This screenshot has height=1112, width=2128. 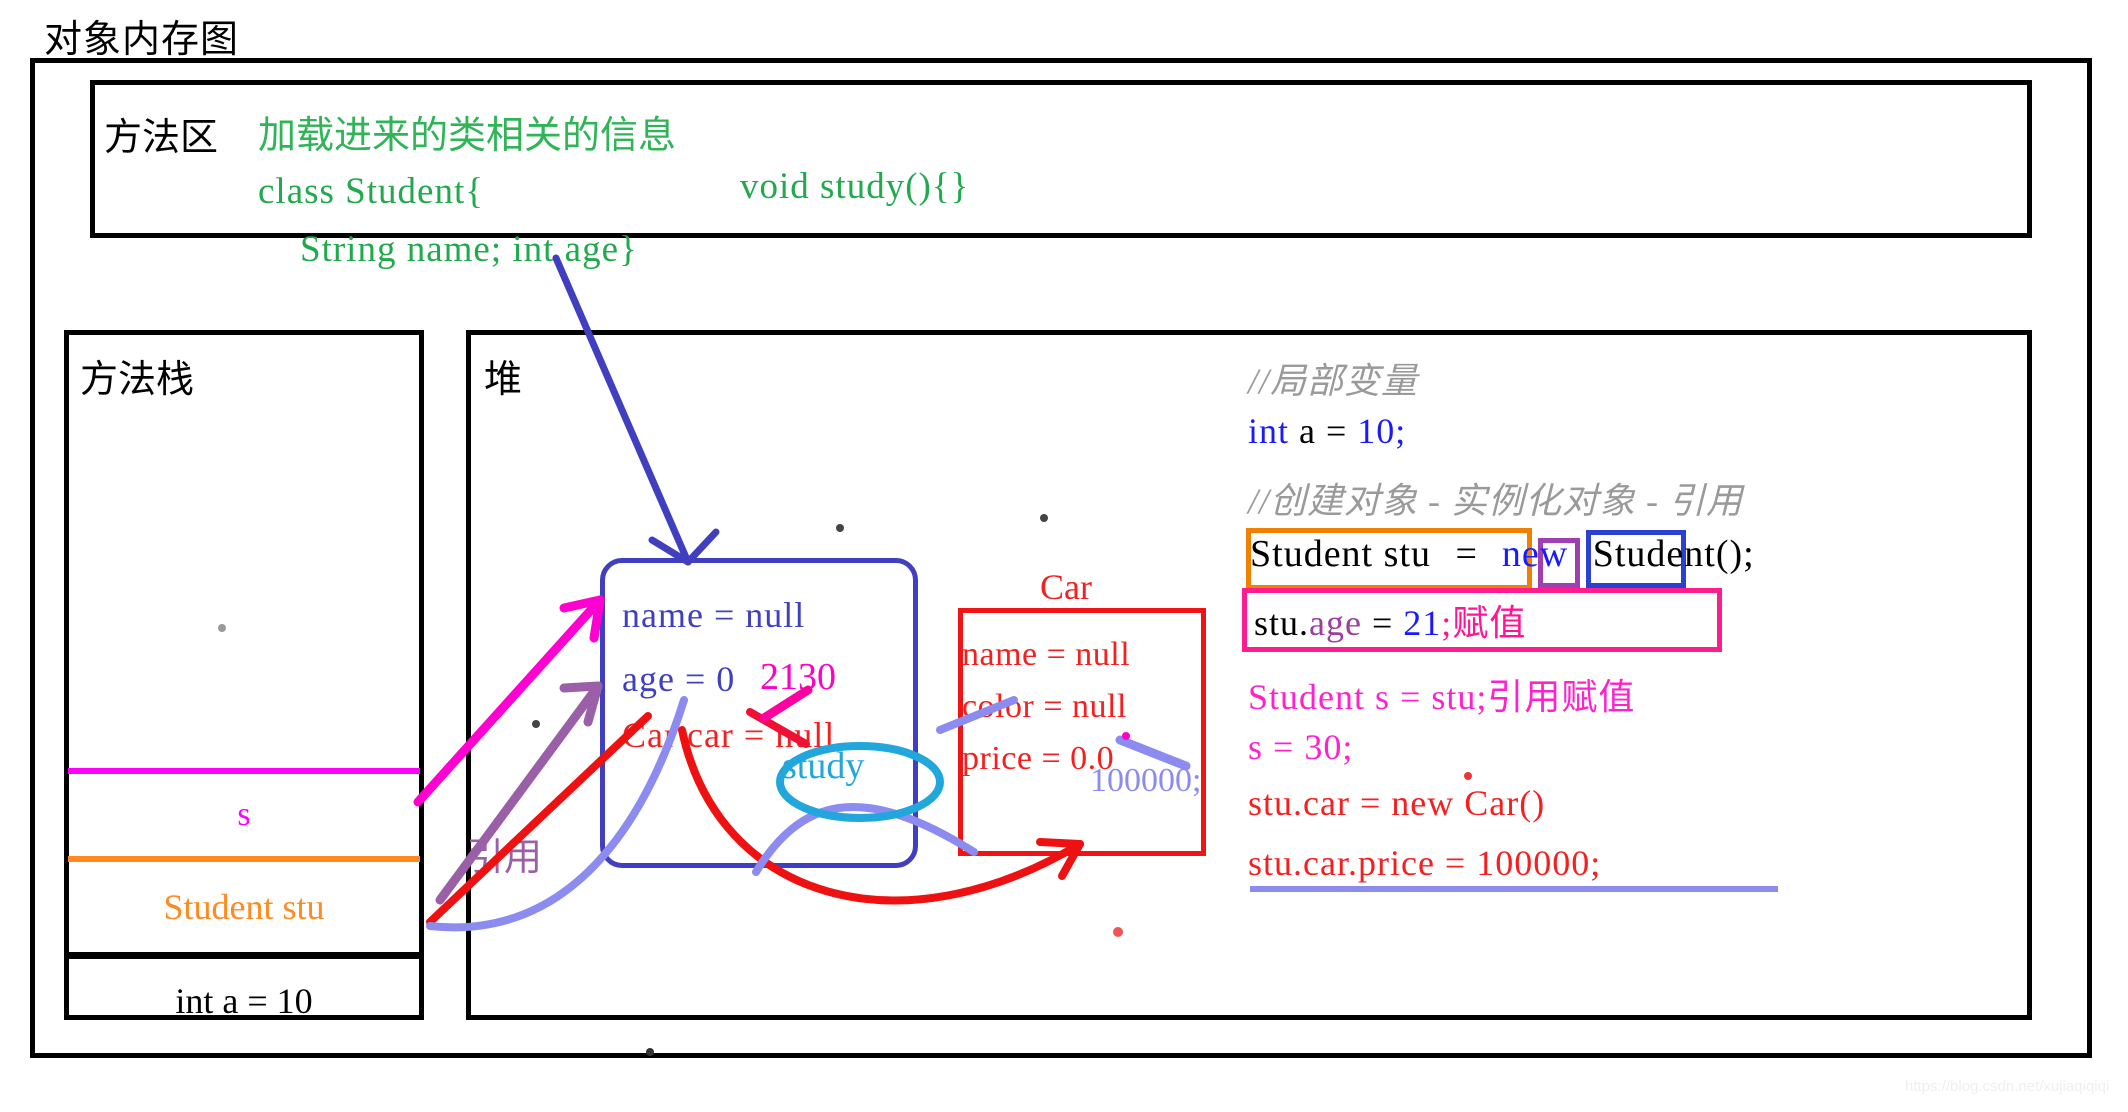 What do you see at coordinates (823, 766) in the screenshot?
I see `student-method-study: study` at bounding box center [823, 766].